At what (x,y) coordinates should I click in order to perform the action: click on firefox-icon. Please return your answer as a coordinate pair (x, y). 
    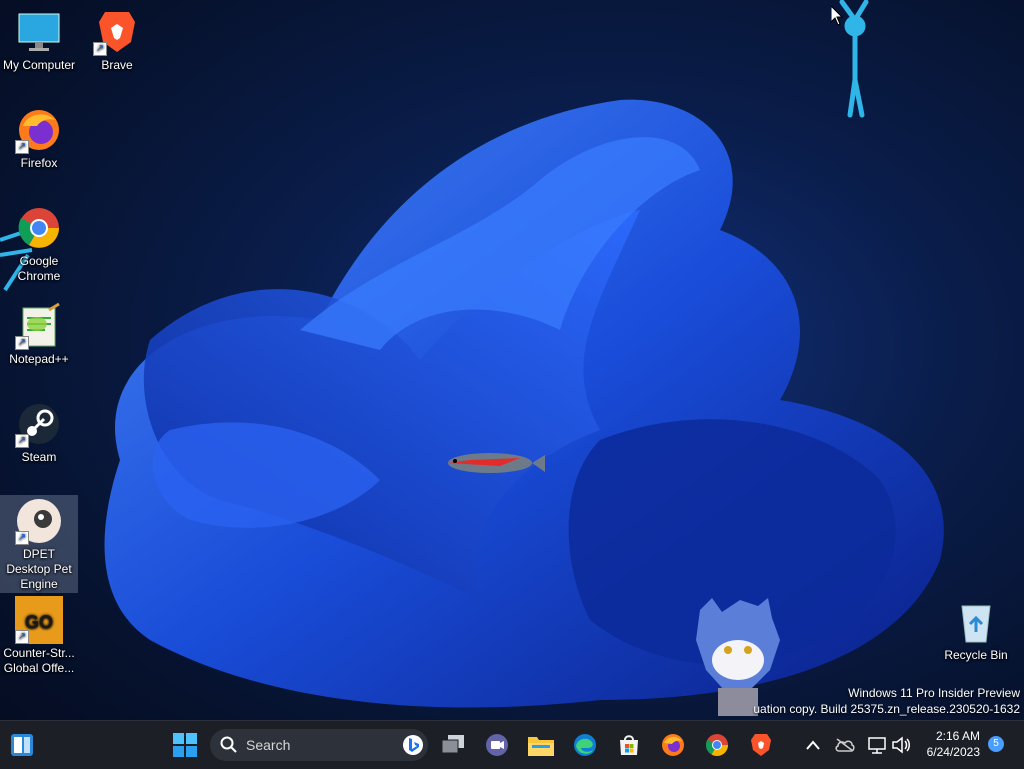
    Looking at the image, I should click on (673, 745).